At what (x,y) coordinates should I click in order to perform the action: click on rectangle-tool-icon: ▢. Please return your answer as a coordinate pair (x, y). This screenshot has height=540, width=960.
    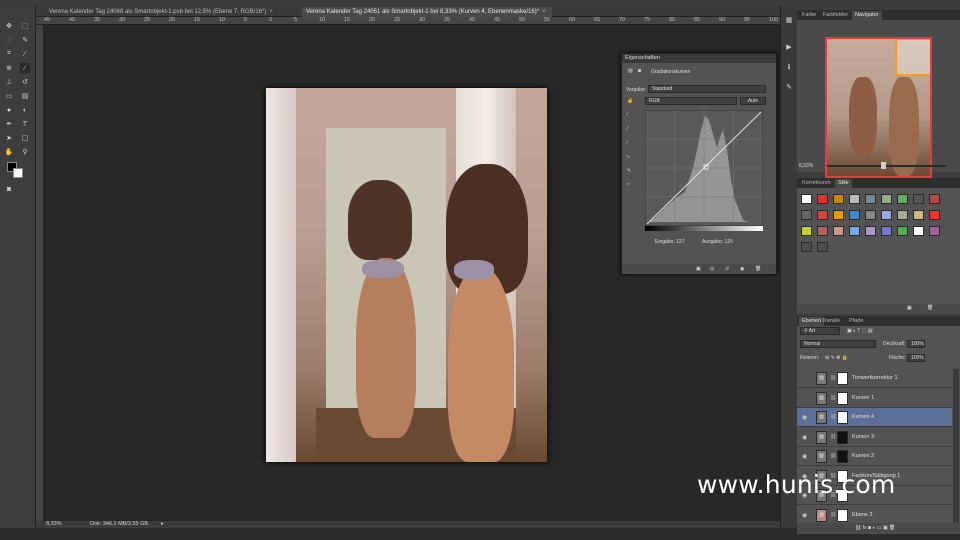
    Looking at the image, I should click on (25, 138).